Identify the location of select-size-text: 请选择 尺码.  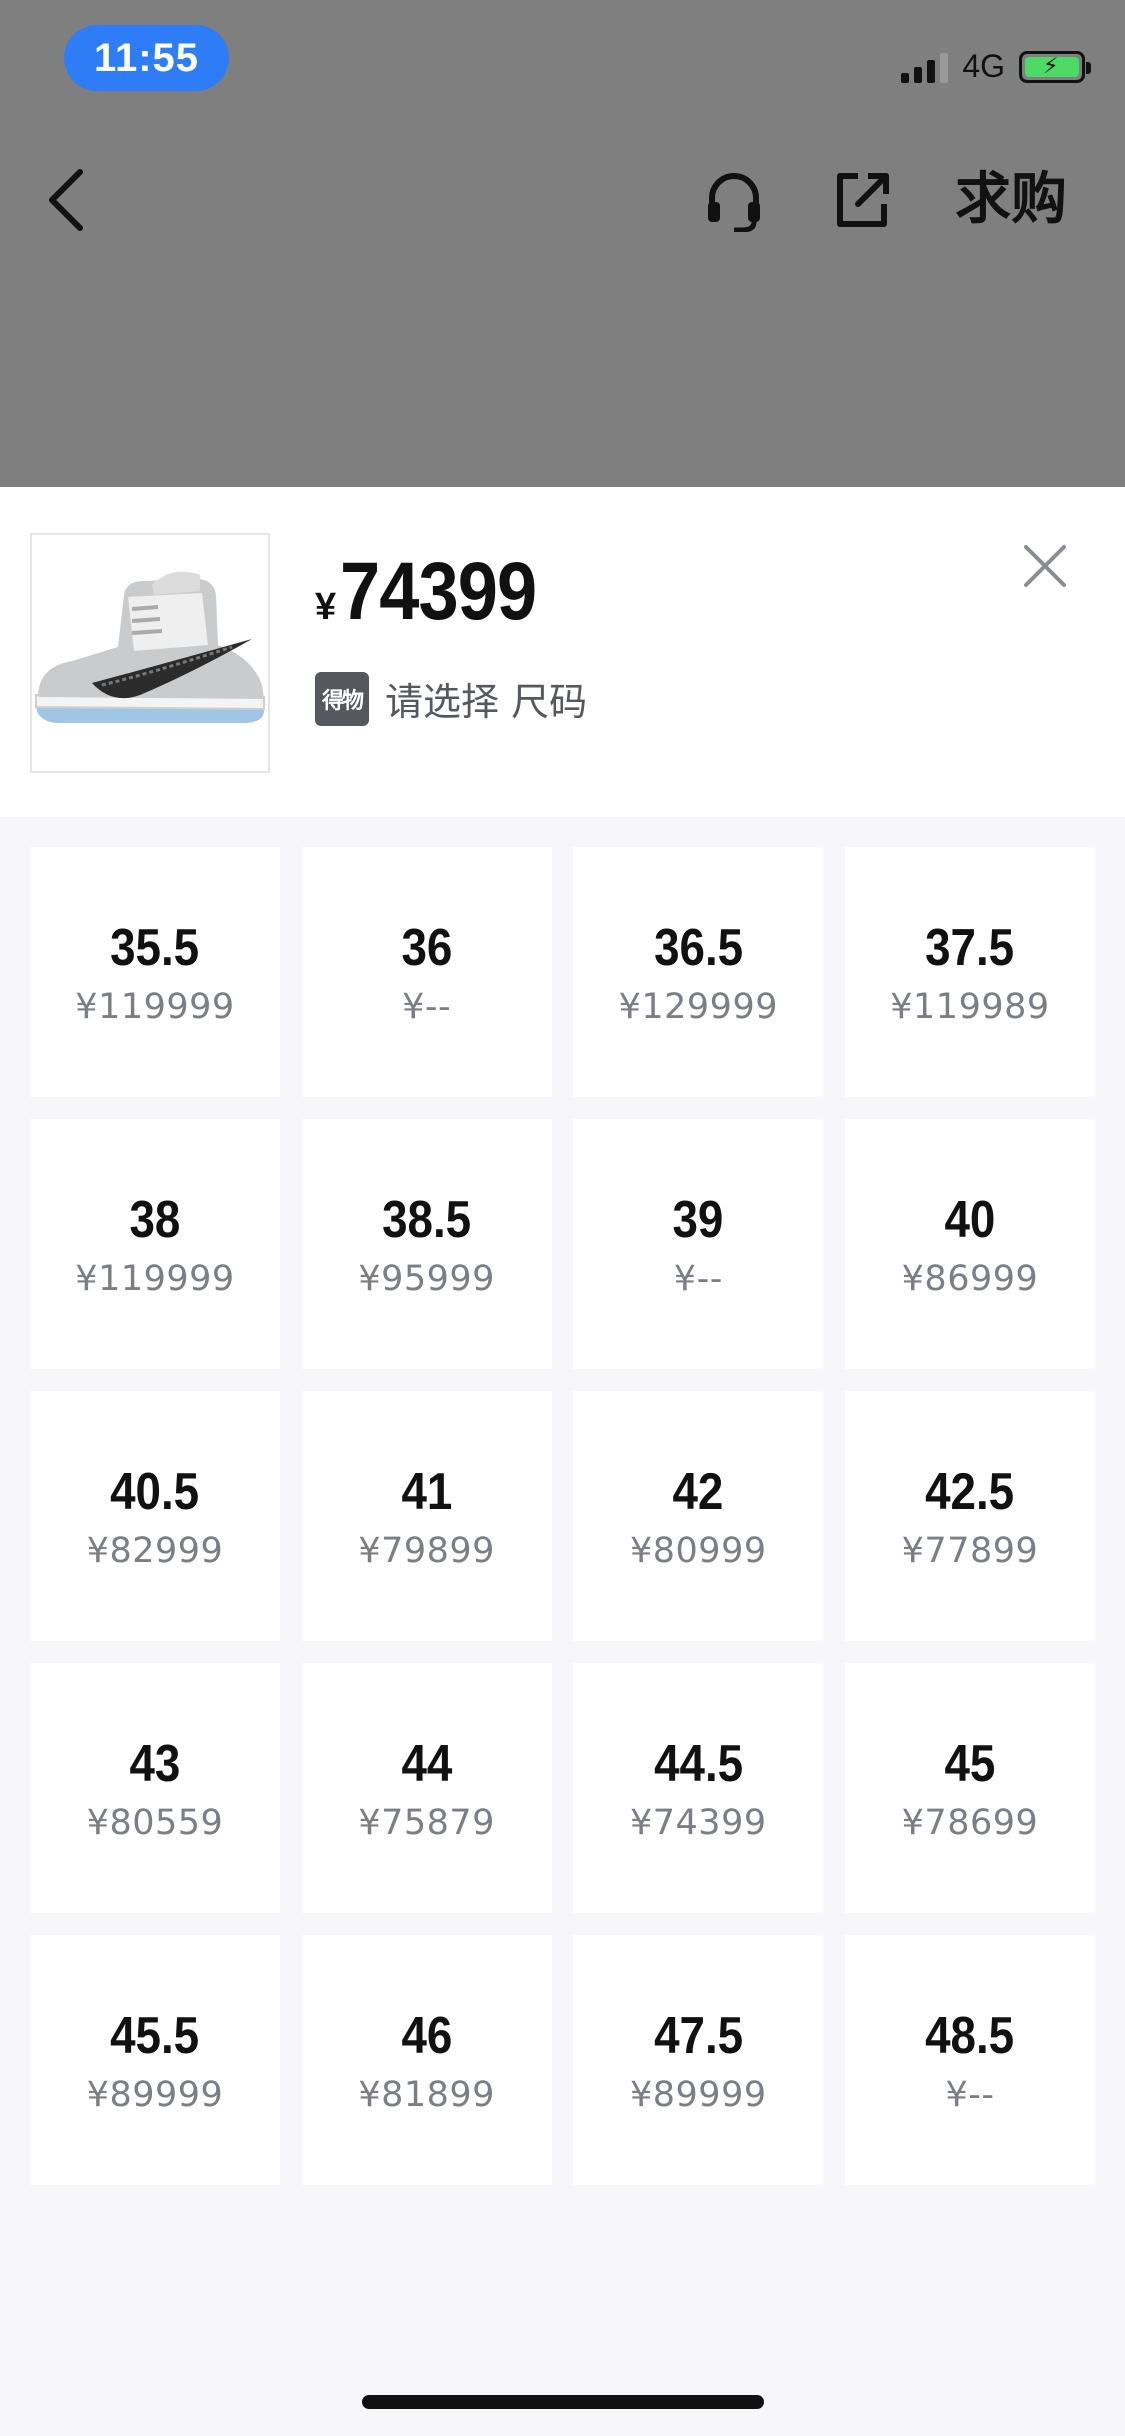
(486, 702).